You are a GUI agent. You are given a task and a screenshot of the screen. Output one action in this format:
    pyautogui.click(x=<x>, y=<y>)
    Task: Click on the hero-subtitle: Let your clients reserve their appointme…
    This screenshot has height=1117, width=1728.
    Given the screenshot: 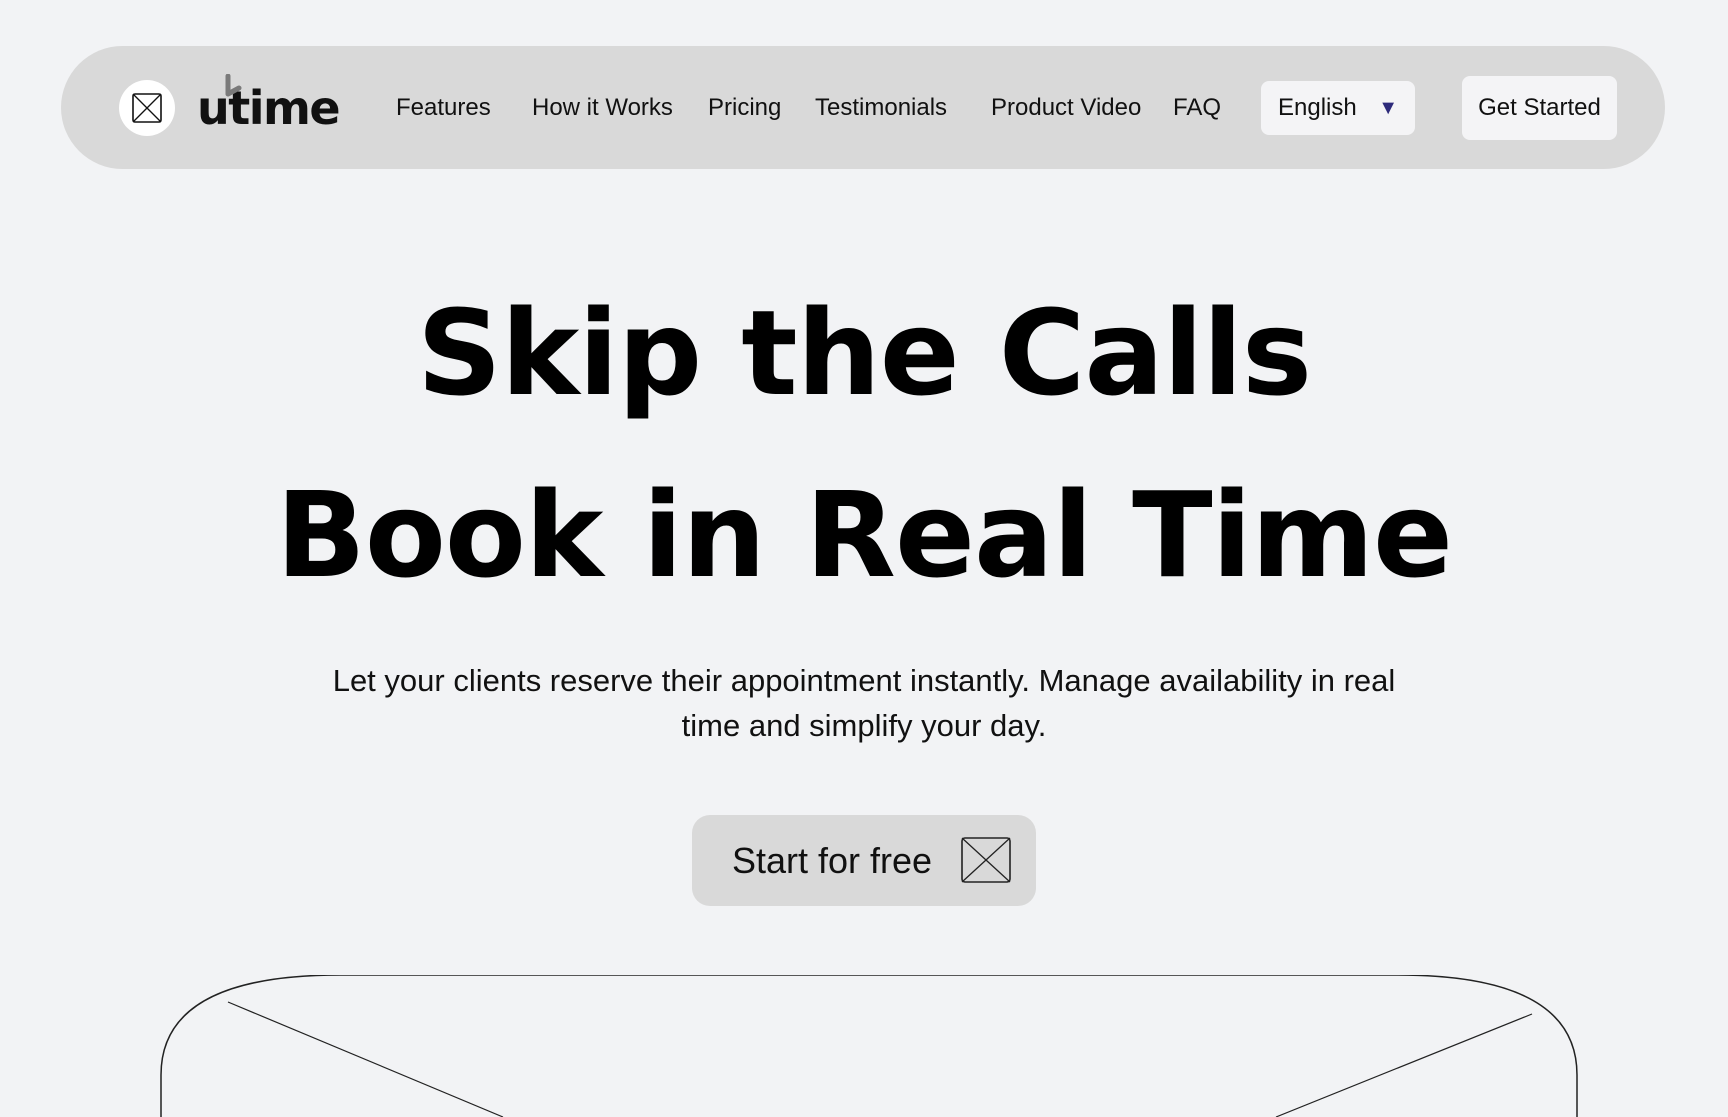 What is the action you would take?
    pyautogui.click(x=864, y=703)
    